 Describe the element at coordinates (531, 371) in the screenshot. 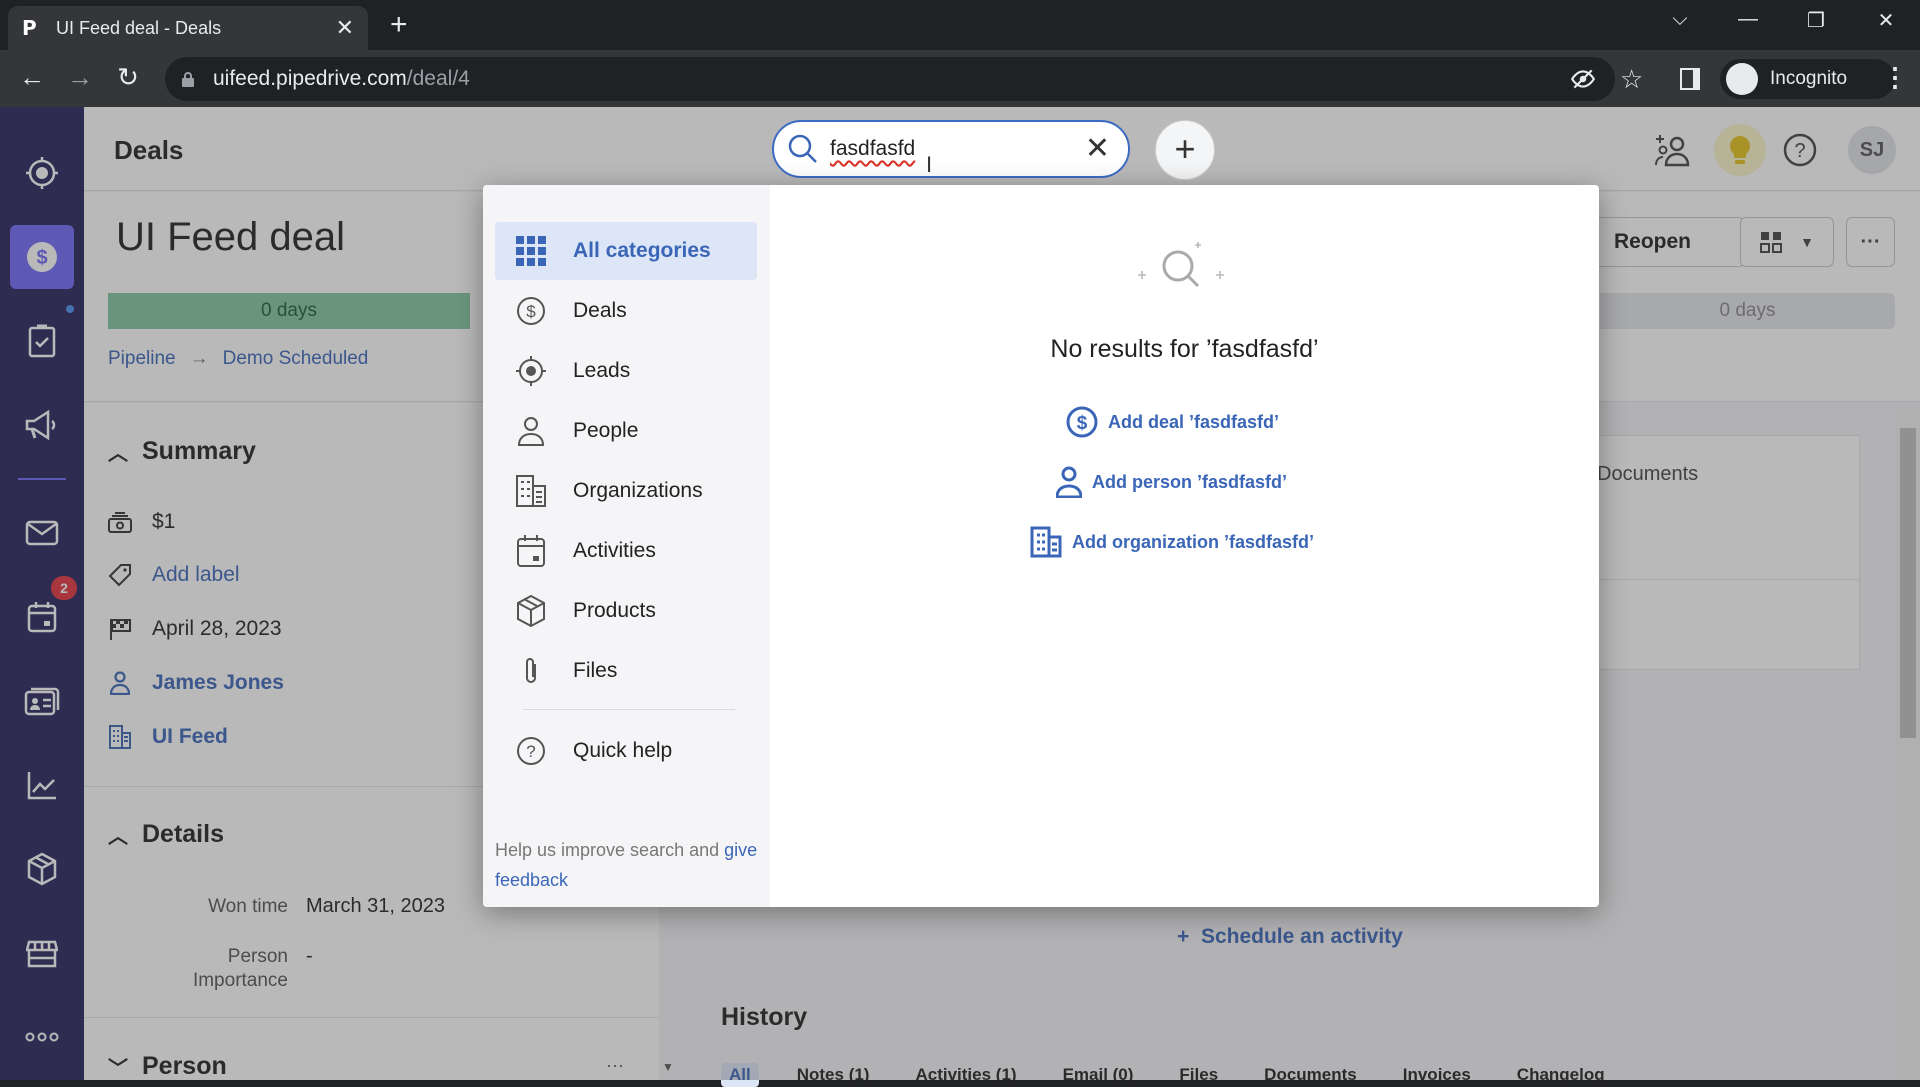

I see `target-icon` at that location.